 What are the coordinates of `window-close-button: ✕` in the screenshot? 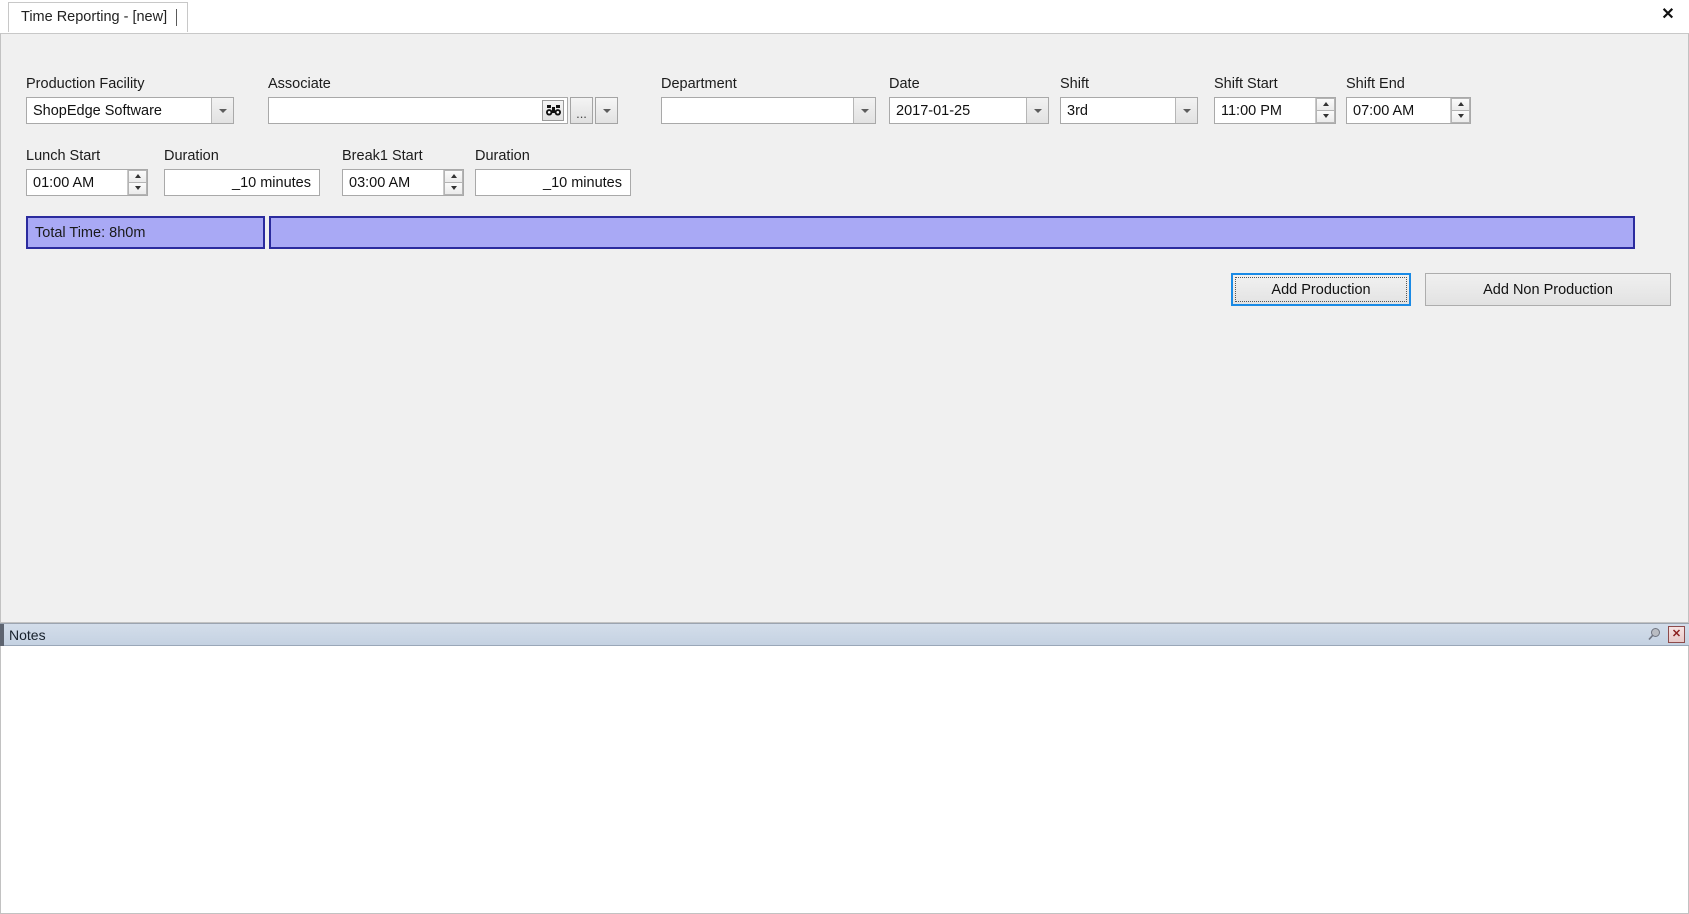 It's located at (1668, 15).